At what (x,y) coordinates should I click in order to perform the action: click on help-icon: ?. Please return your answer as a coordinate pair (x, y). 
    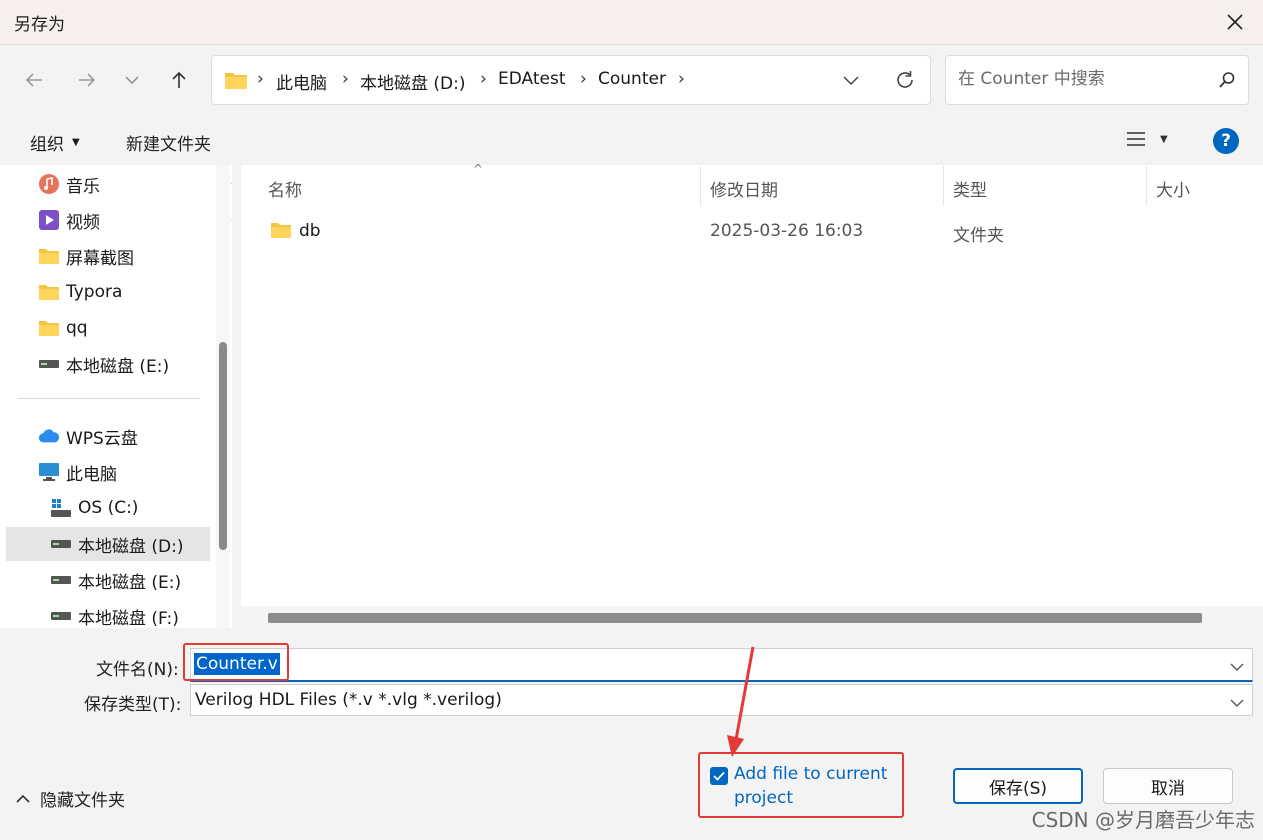
    Looking at the image, I should click on (1226, 141).